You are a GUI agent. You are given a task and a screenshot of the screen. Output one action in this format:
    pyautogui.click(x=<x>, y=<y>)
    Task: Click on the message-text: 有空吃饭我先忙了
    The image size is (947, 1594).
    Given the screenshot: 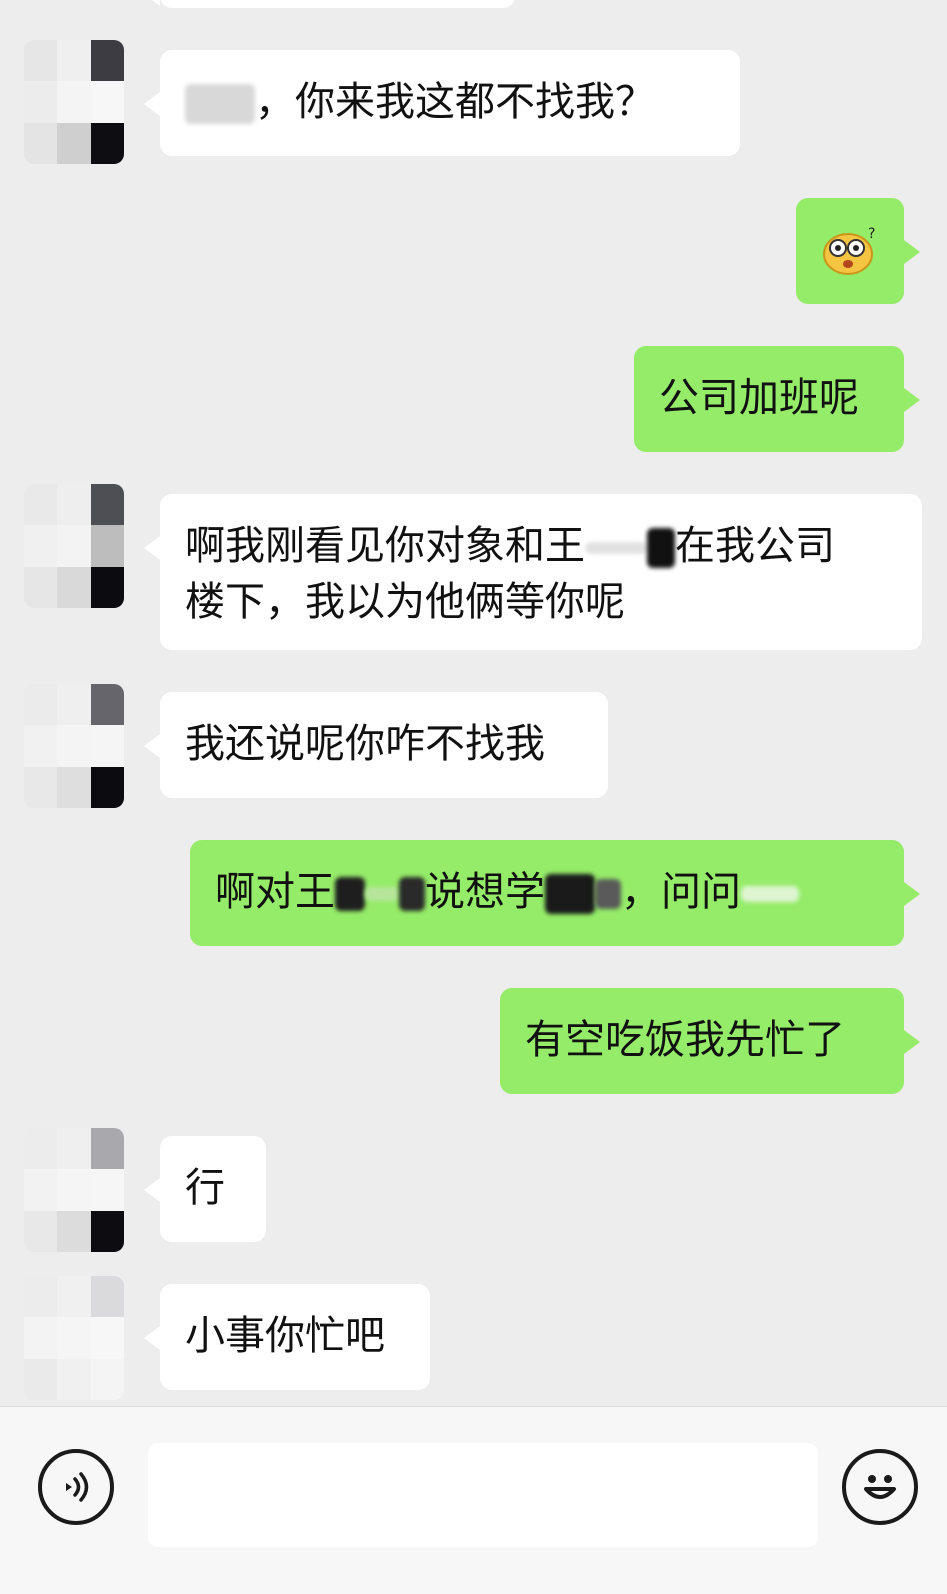 What is the action you would take?
    pyautogui.click(x=685, y=1040)
    